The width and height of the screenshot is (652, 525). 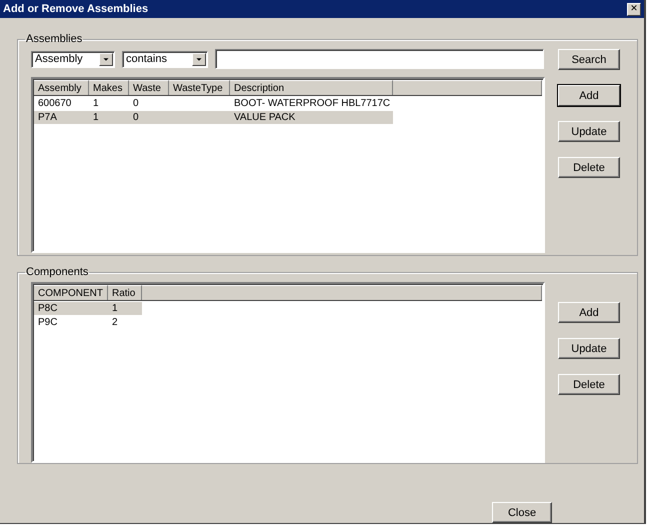 I want to click on close-icon: ✕, so click(x=634, y=9).